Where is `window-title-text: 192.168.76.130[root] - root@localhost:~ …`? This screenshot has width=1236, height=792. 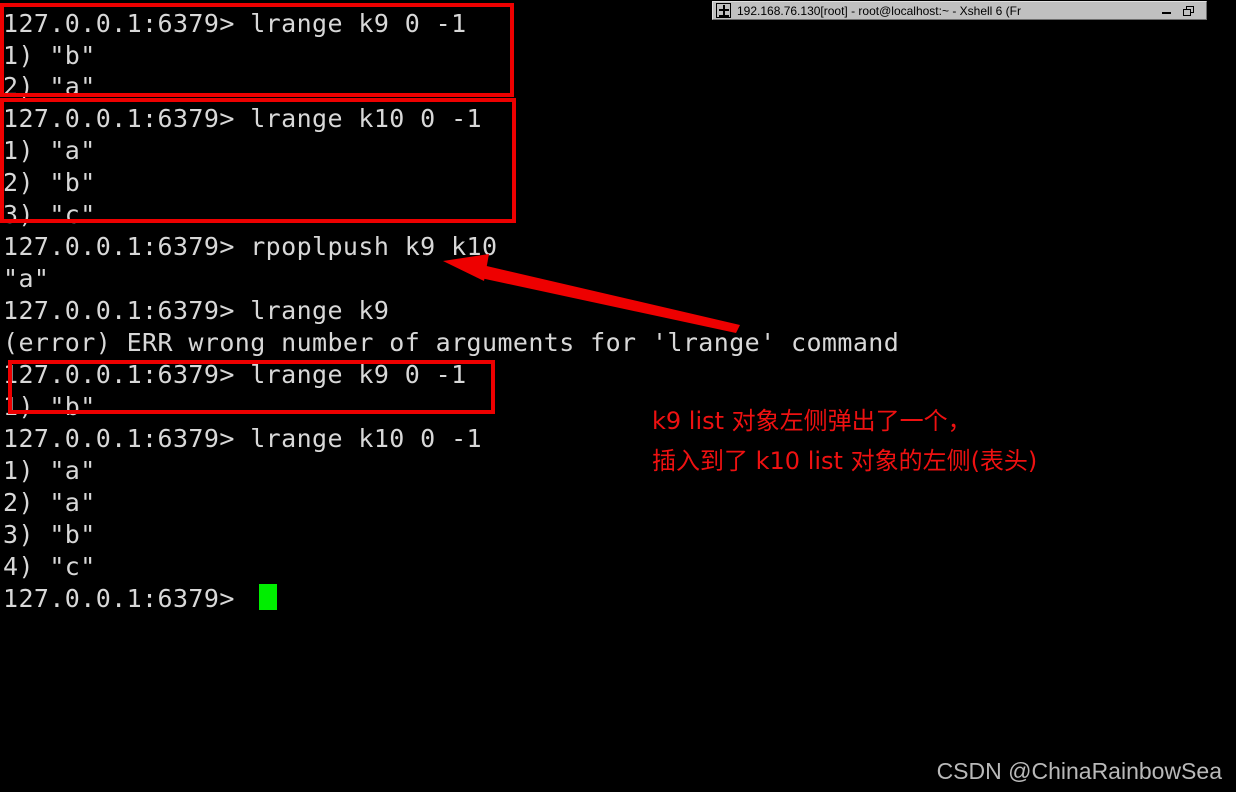 window-title-text: 192.168.76.130[root] - root@localhost:~ … is located at coordinates (879, 10).